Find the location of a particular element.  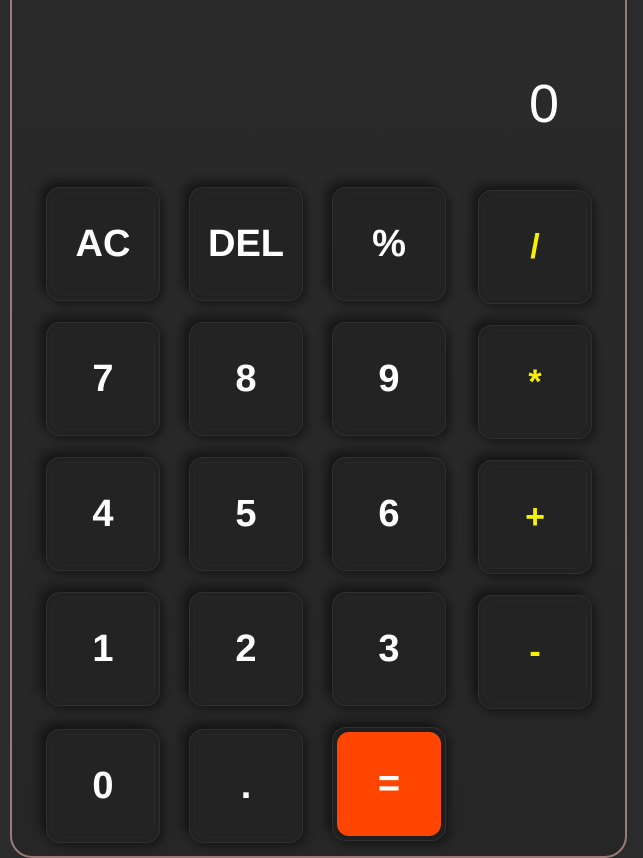

digit-2-button: 2 is located at coordinates (246, 649).